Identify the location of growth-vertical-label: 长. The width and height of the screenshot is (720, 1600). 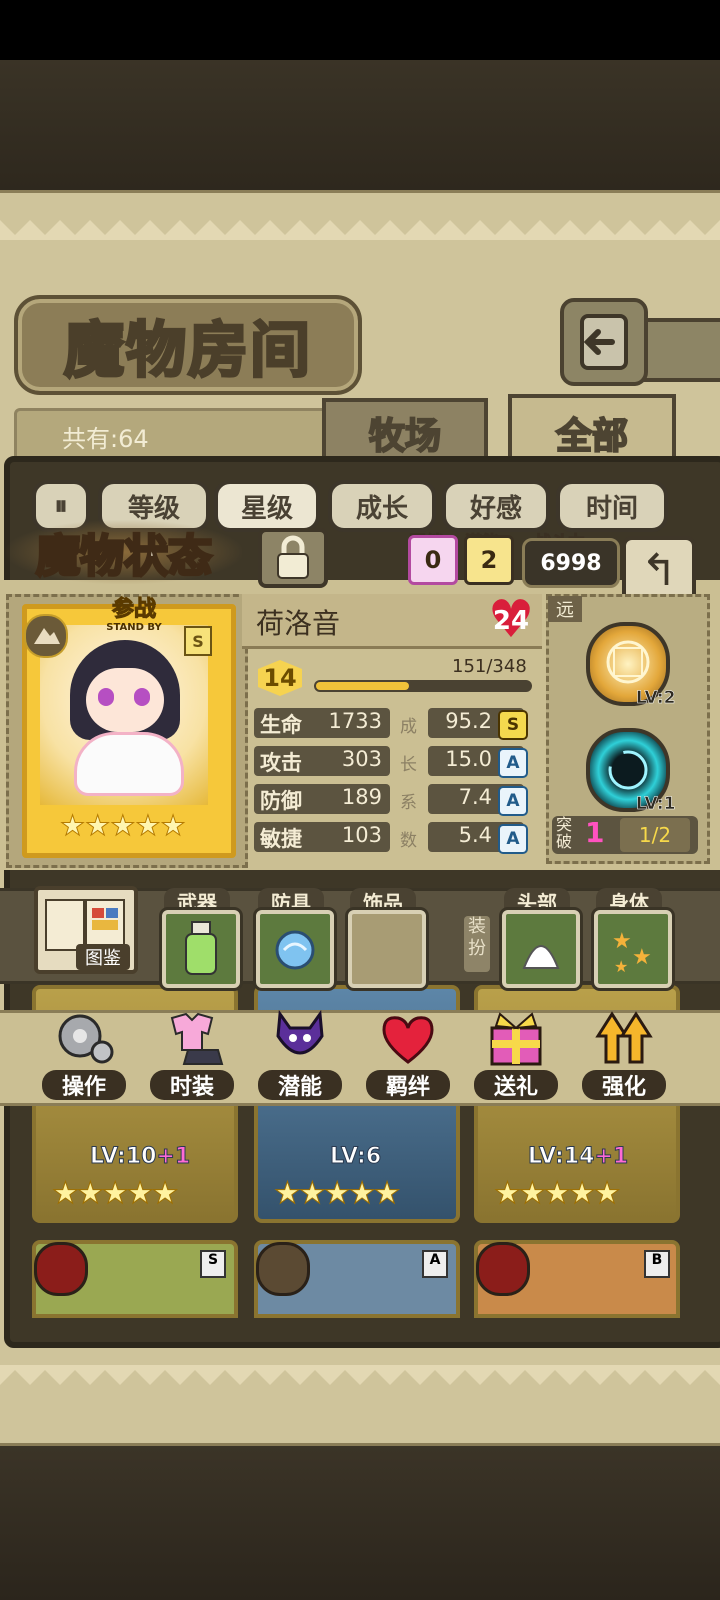
(408, 765).